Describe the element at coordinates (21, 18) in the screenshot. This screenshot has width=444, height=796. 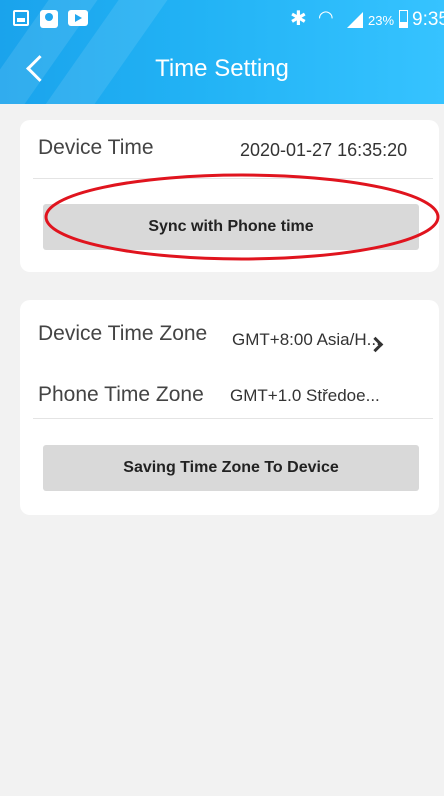
I see `gallery-icon` at that location.